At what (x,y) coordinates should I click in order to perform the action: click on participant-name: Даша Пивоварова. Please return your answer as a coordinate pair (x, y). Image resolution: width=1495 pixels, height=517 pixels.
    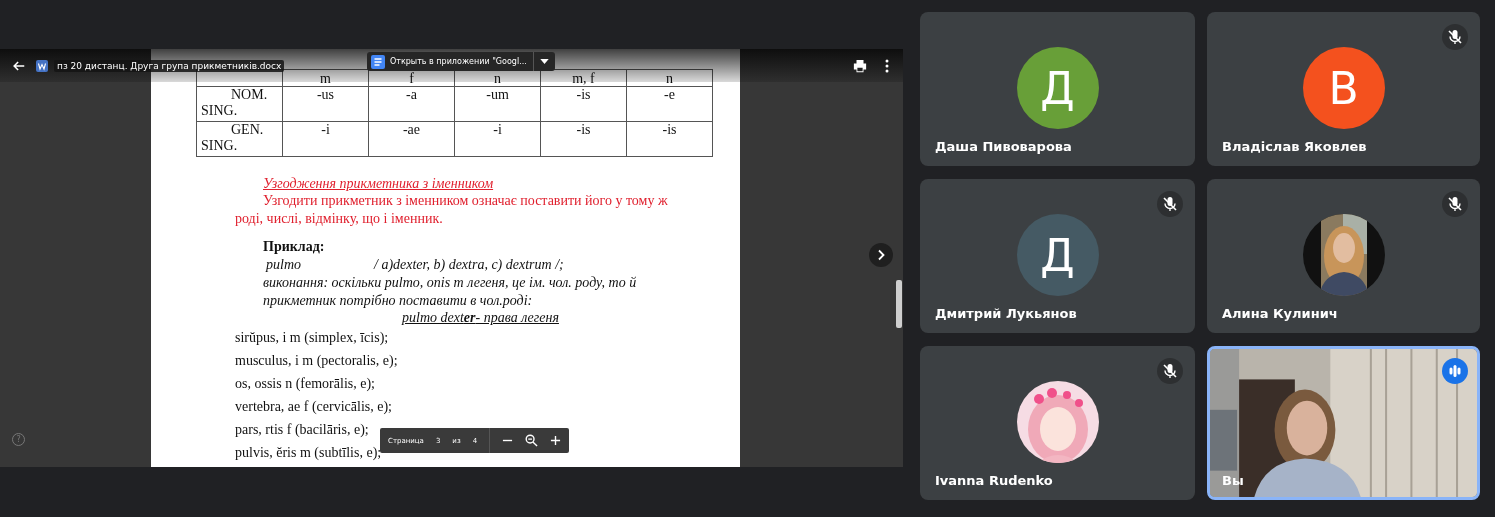
    Looking at the image, I should click on (1003, 146).